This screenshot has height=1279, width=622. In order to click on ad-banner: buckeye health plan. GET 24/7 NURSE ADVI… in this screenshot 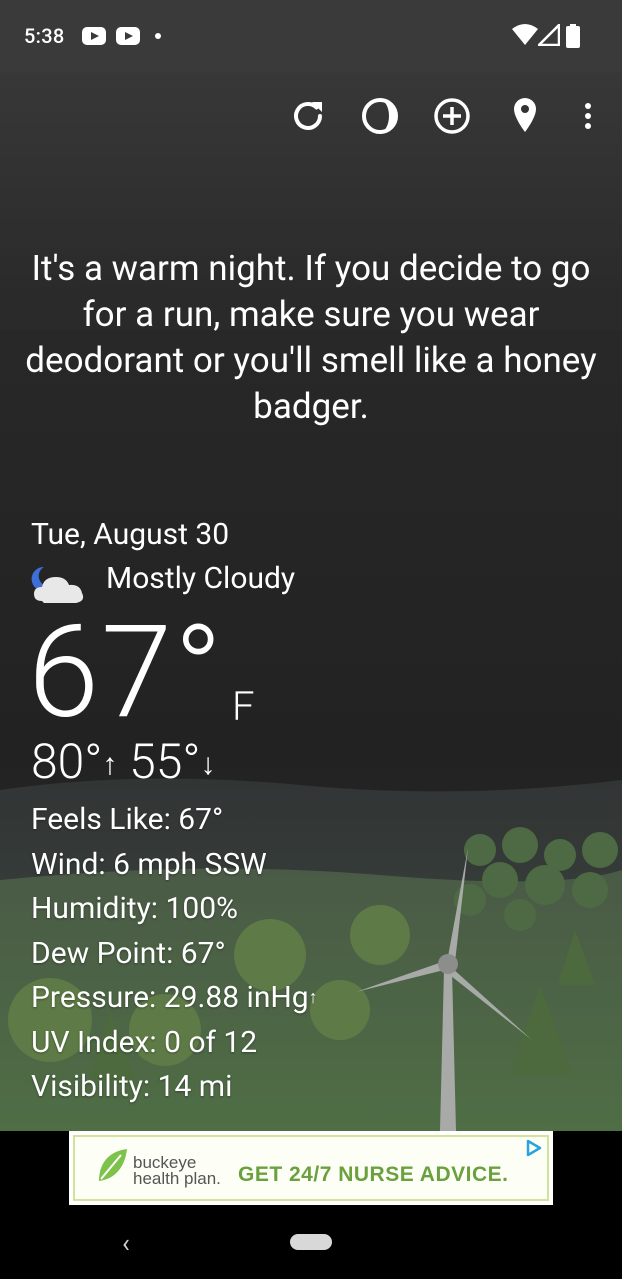, I will do `click(311, 1168)`.